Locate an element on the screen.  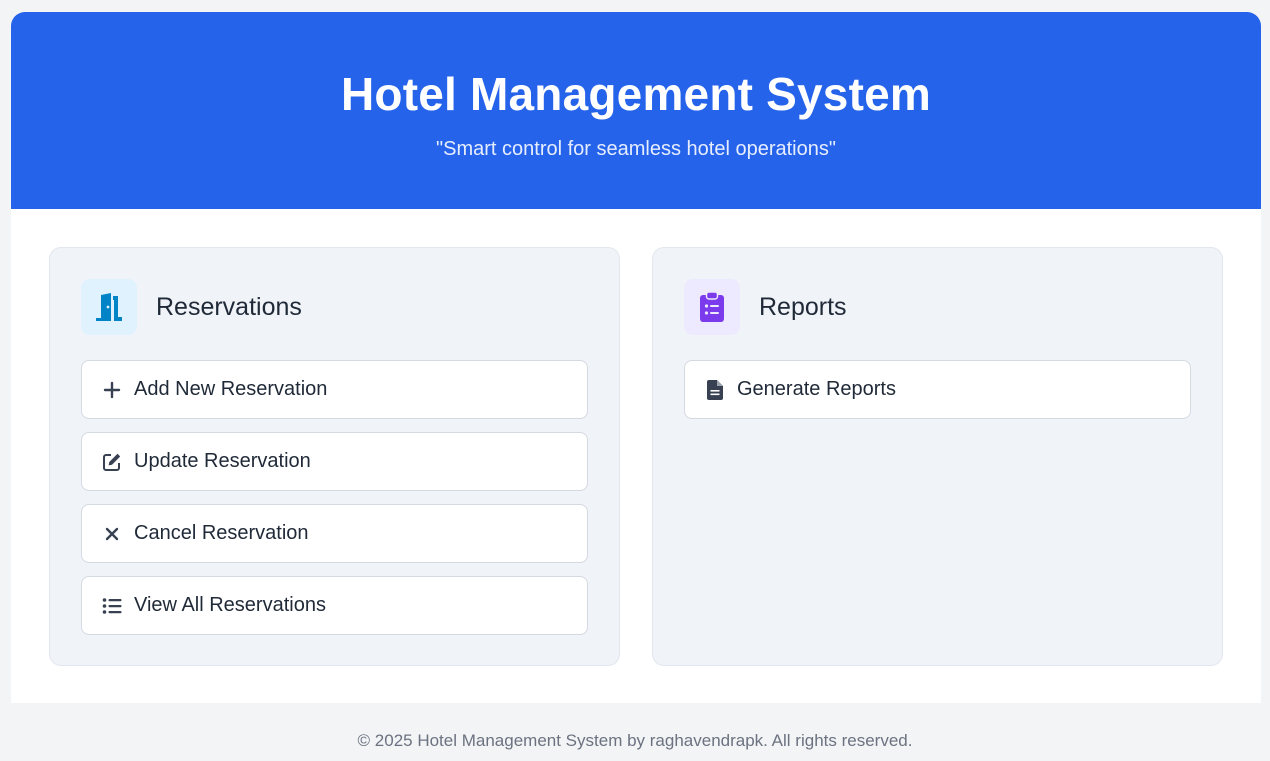
update-reservation-button: Update Reservation is located at coordinates (334, 461).